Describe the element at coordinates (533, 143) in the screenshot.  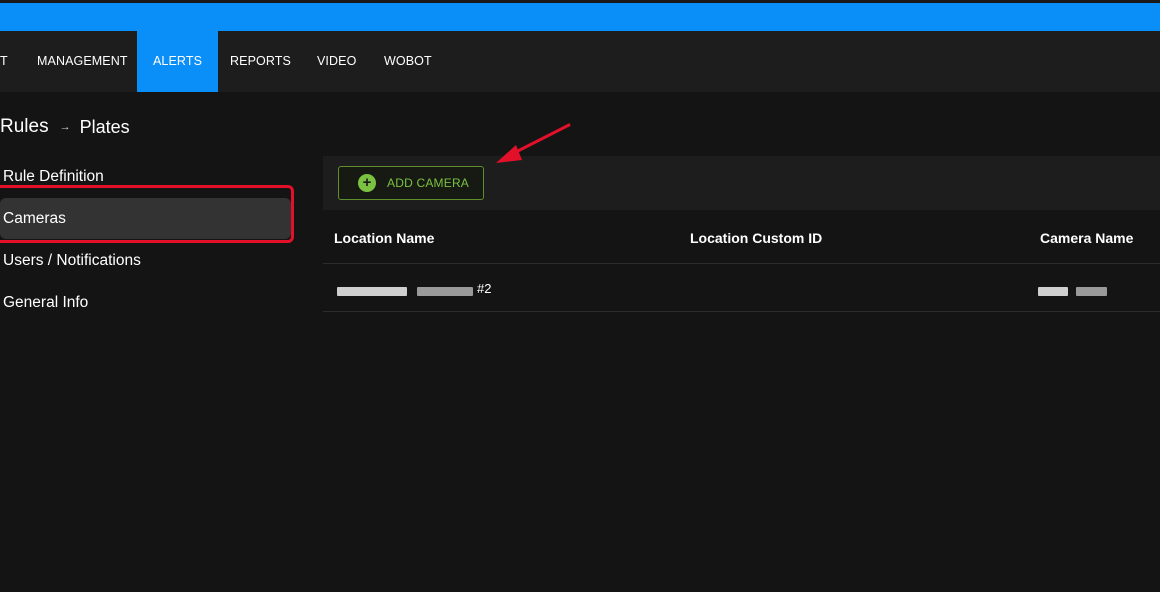
I see `annotation-arrow` at that location.